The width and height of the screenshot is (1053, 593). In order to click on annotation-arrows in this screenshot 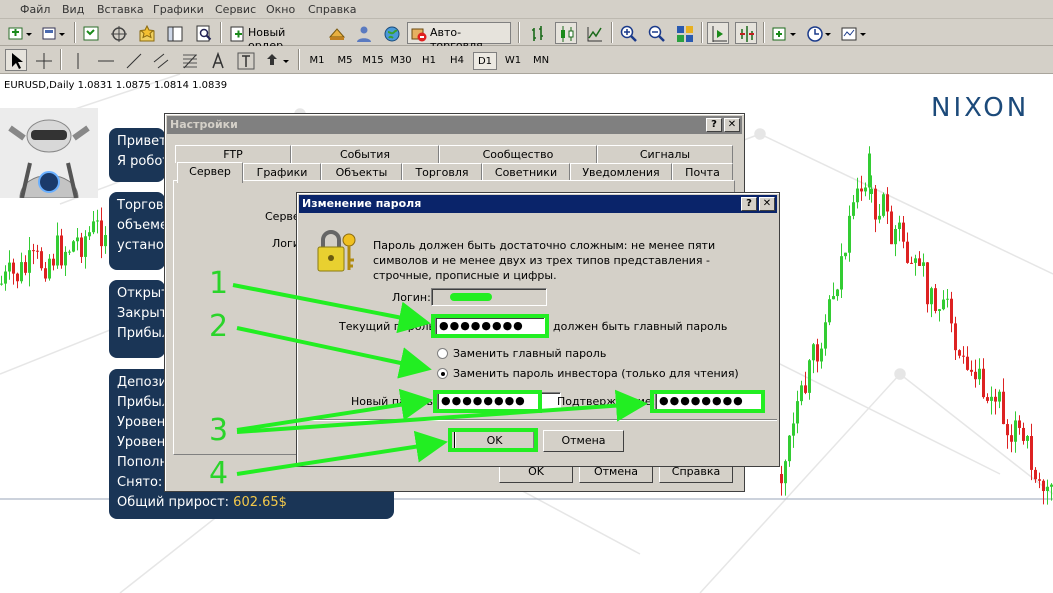, I will do `click(440, 379)`.